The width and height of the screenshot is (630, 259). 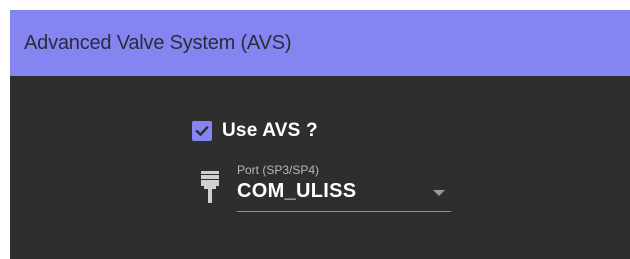 I want to click on use-avs-label: Use AVS ?, so click(x=270, y=130).